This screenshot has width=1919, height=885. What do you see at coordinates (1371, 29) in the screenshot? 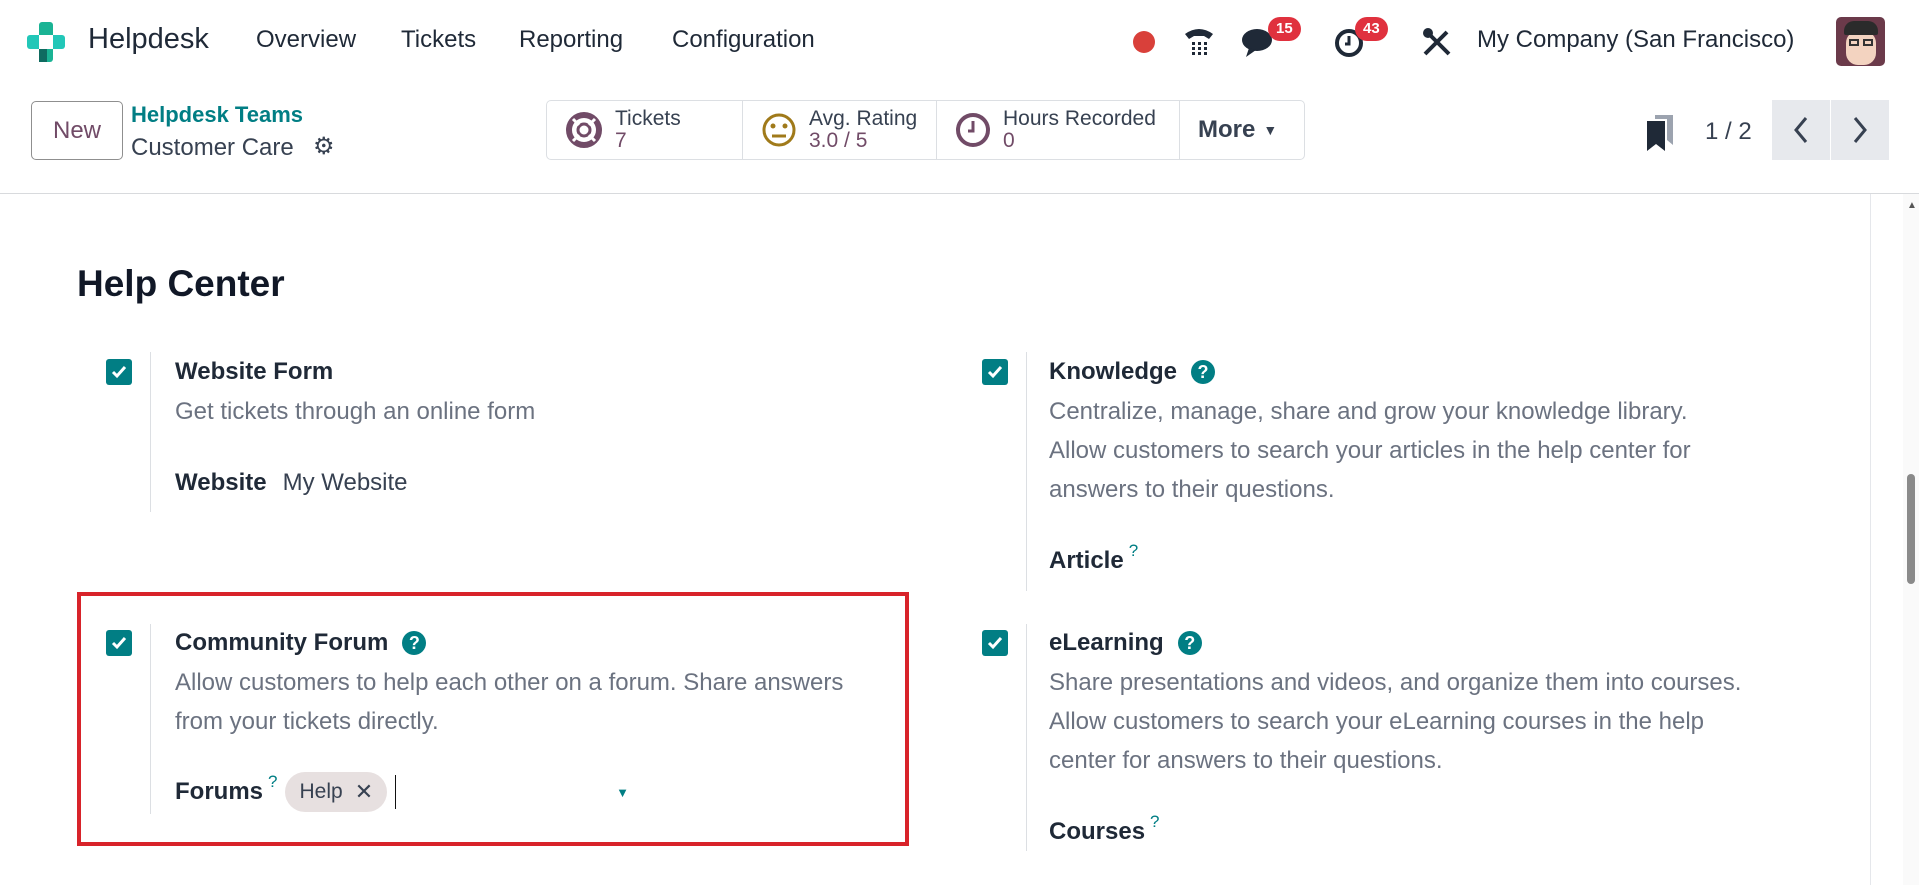
I see `activities-badge: 43` at bounding box center [1371, 29].